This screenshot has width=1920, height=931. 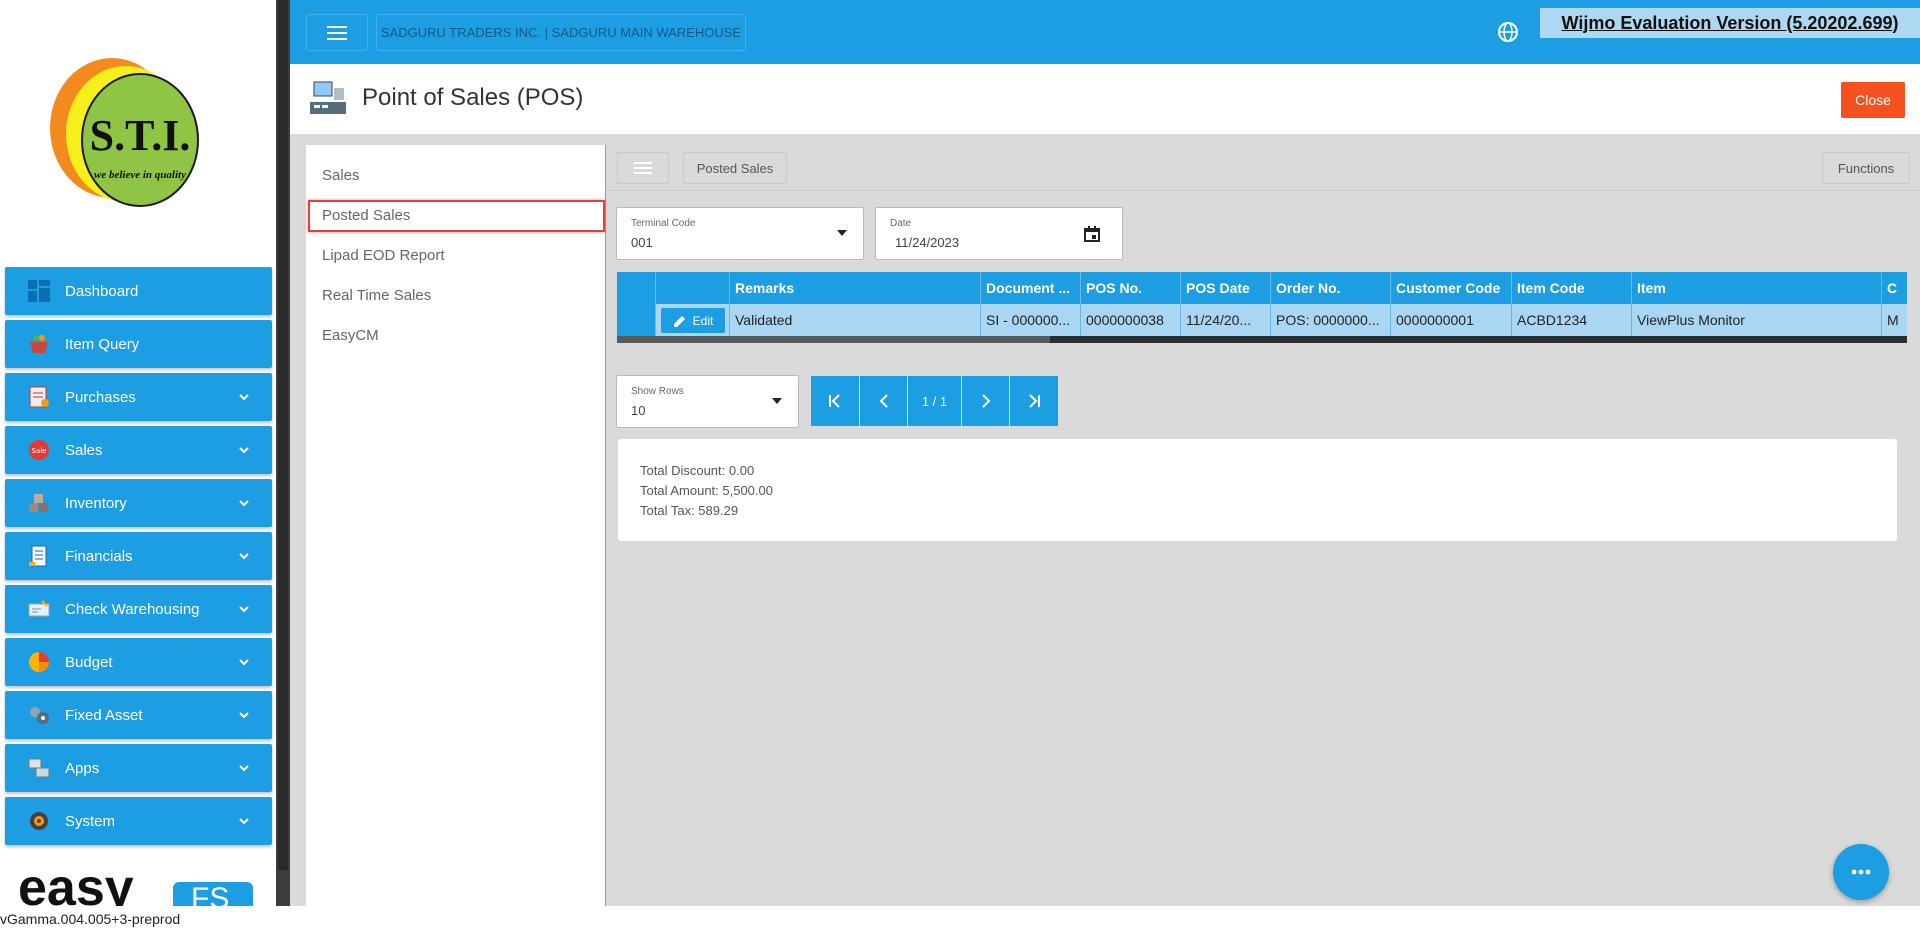 I want to click on row-action-cell: Edit, so click(x=693, y=320).